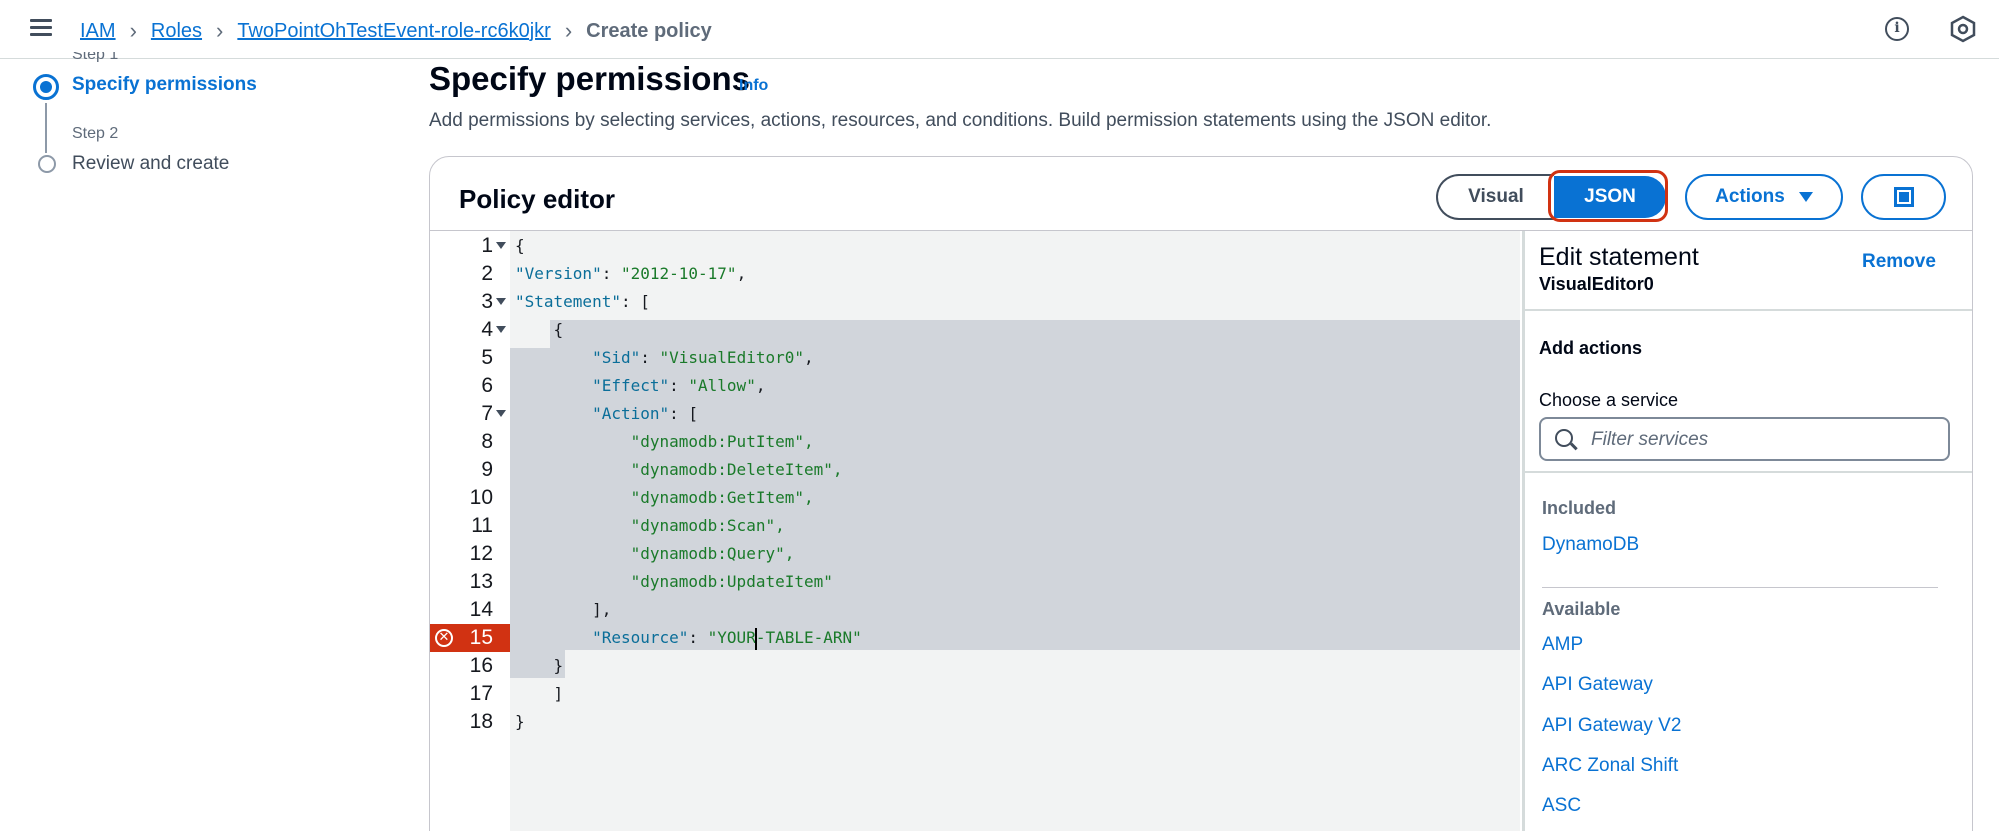  What do you see at coordinates (631, 273) in the screenshot?
I see `code-text: "Version": "2012-10-17",` at bounding box center [631, 273].